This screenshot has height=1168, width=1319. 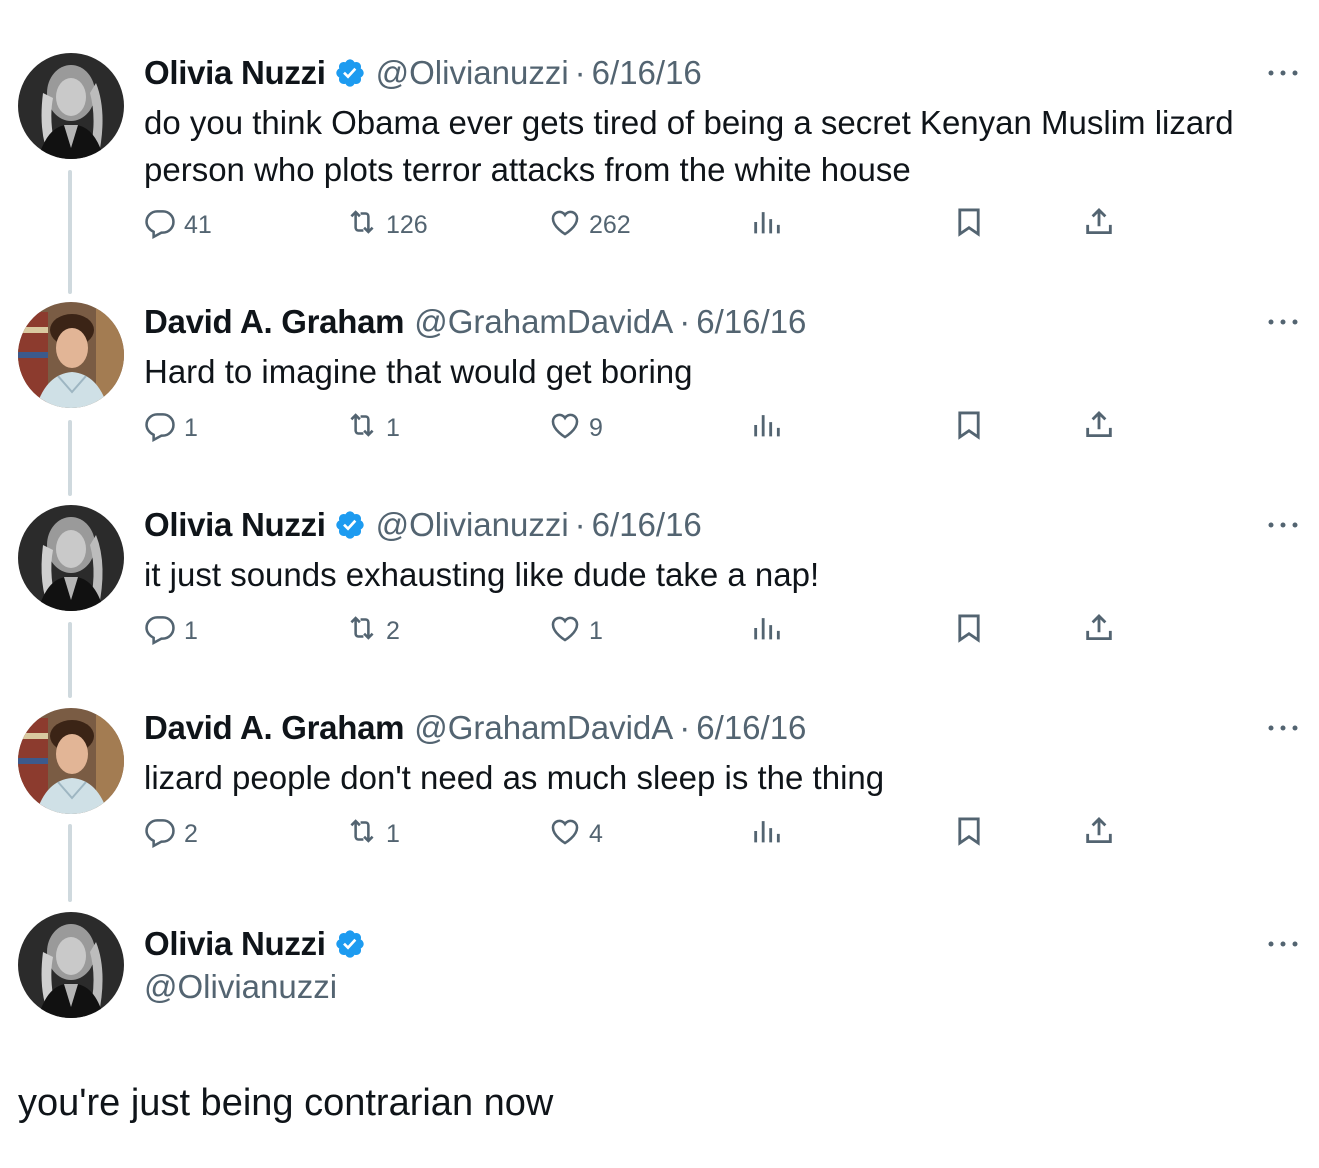 I want to click on action-bar: 1 2 1, so click(x=659, y=631).